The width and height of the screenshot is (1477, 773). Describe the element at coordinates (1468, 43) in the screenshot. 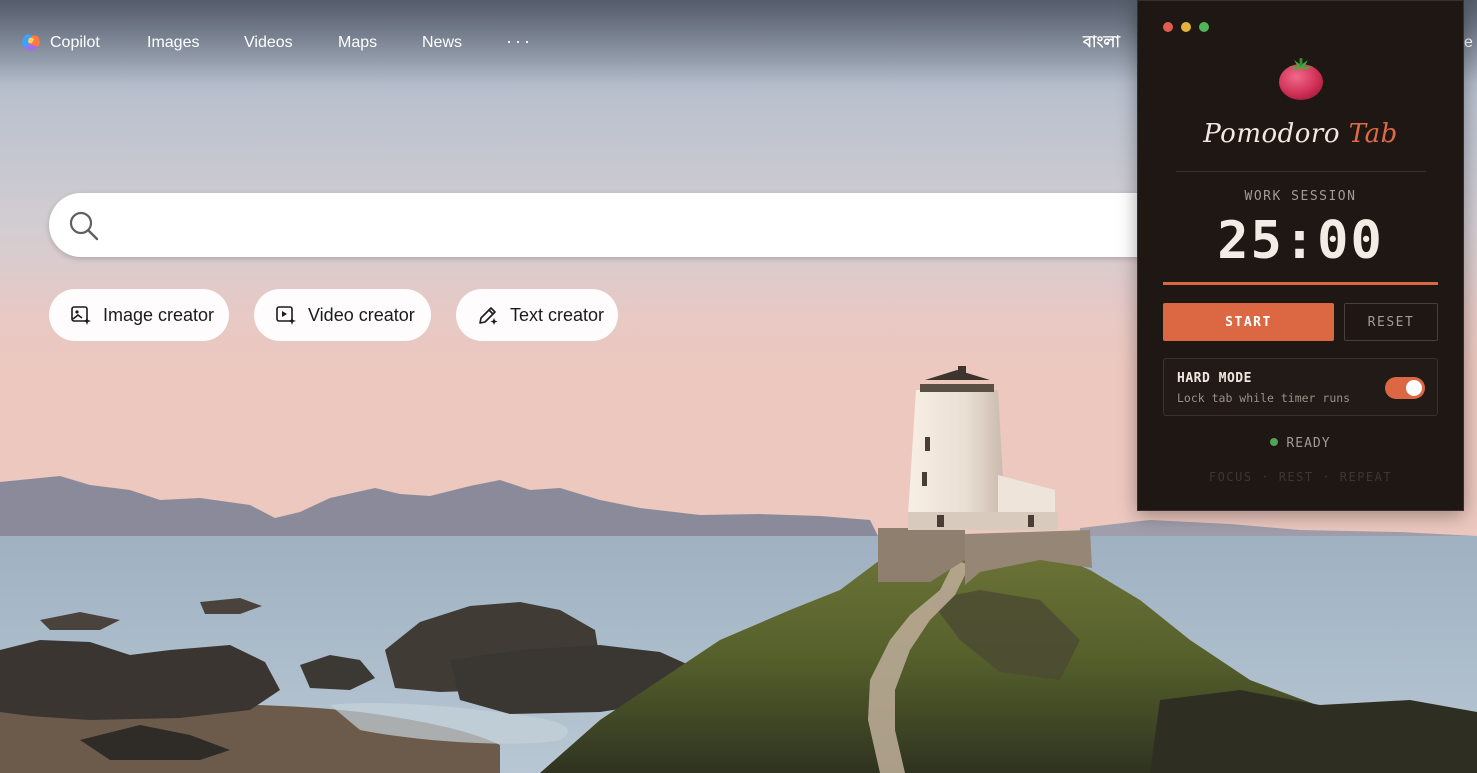

I see `partially-hidden-nav-text: e` at that location.